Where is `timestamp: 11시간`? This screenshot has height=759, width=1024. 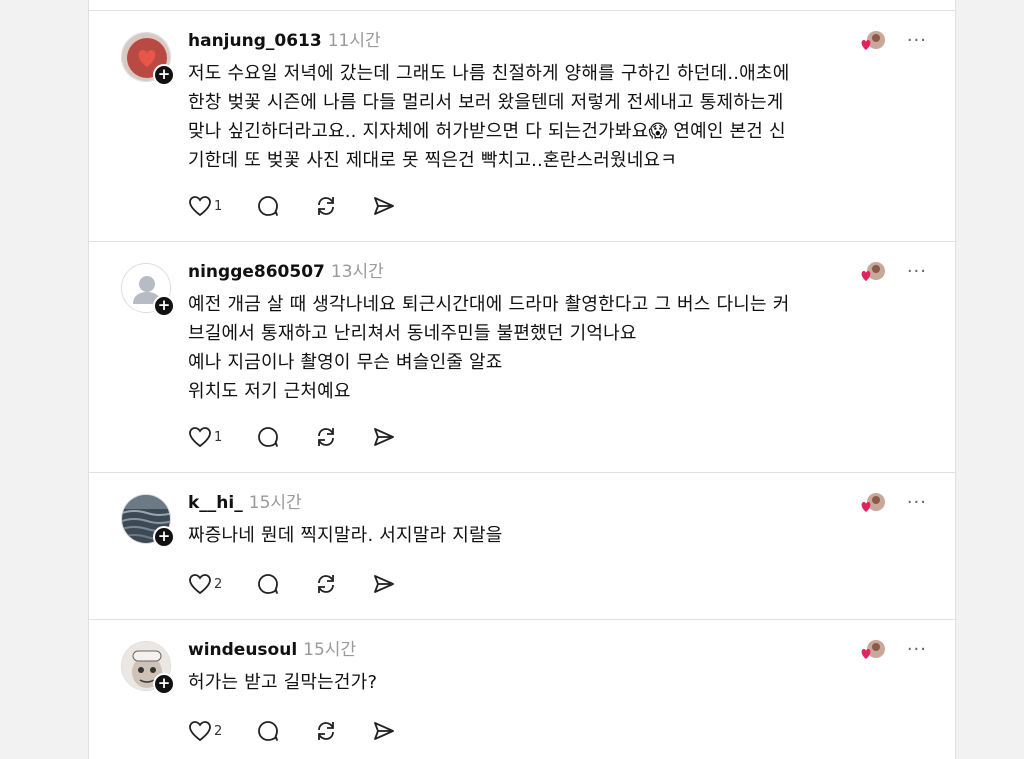
timestamp: 11시간 is located at coordinates (354, 41).